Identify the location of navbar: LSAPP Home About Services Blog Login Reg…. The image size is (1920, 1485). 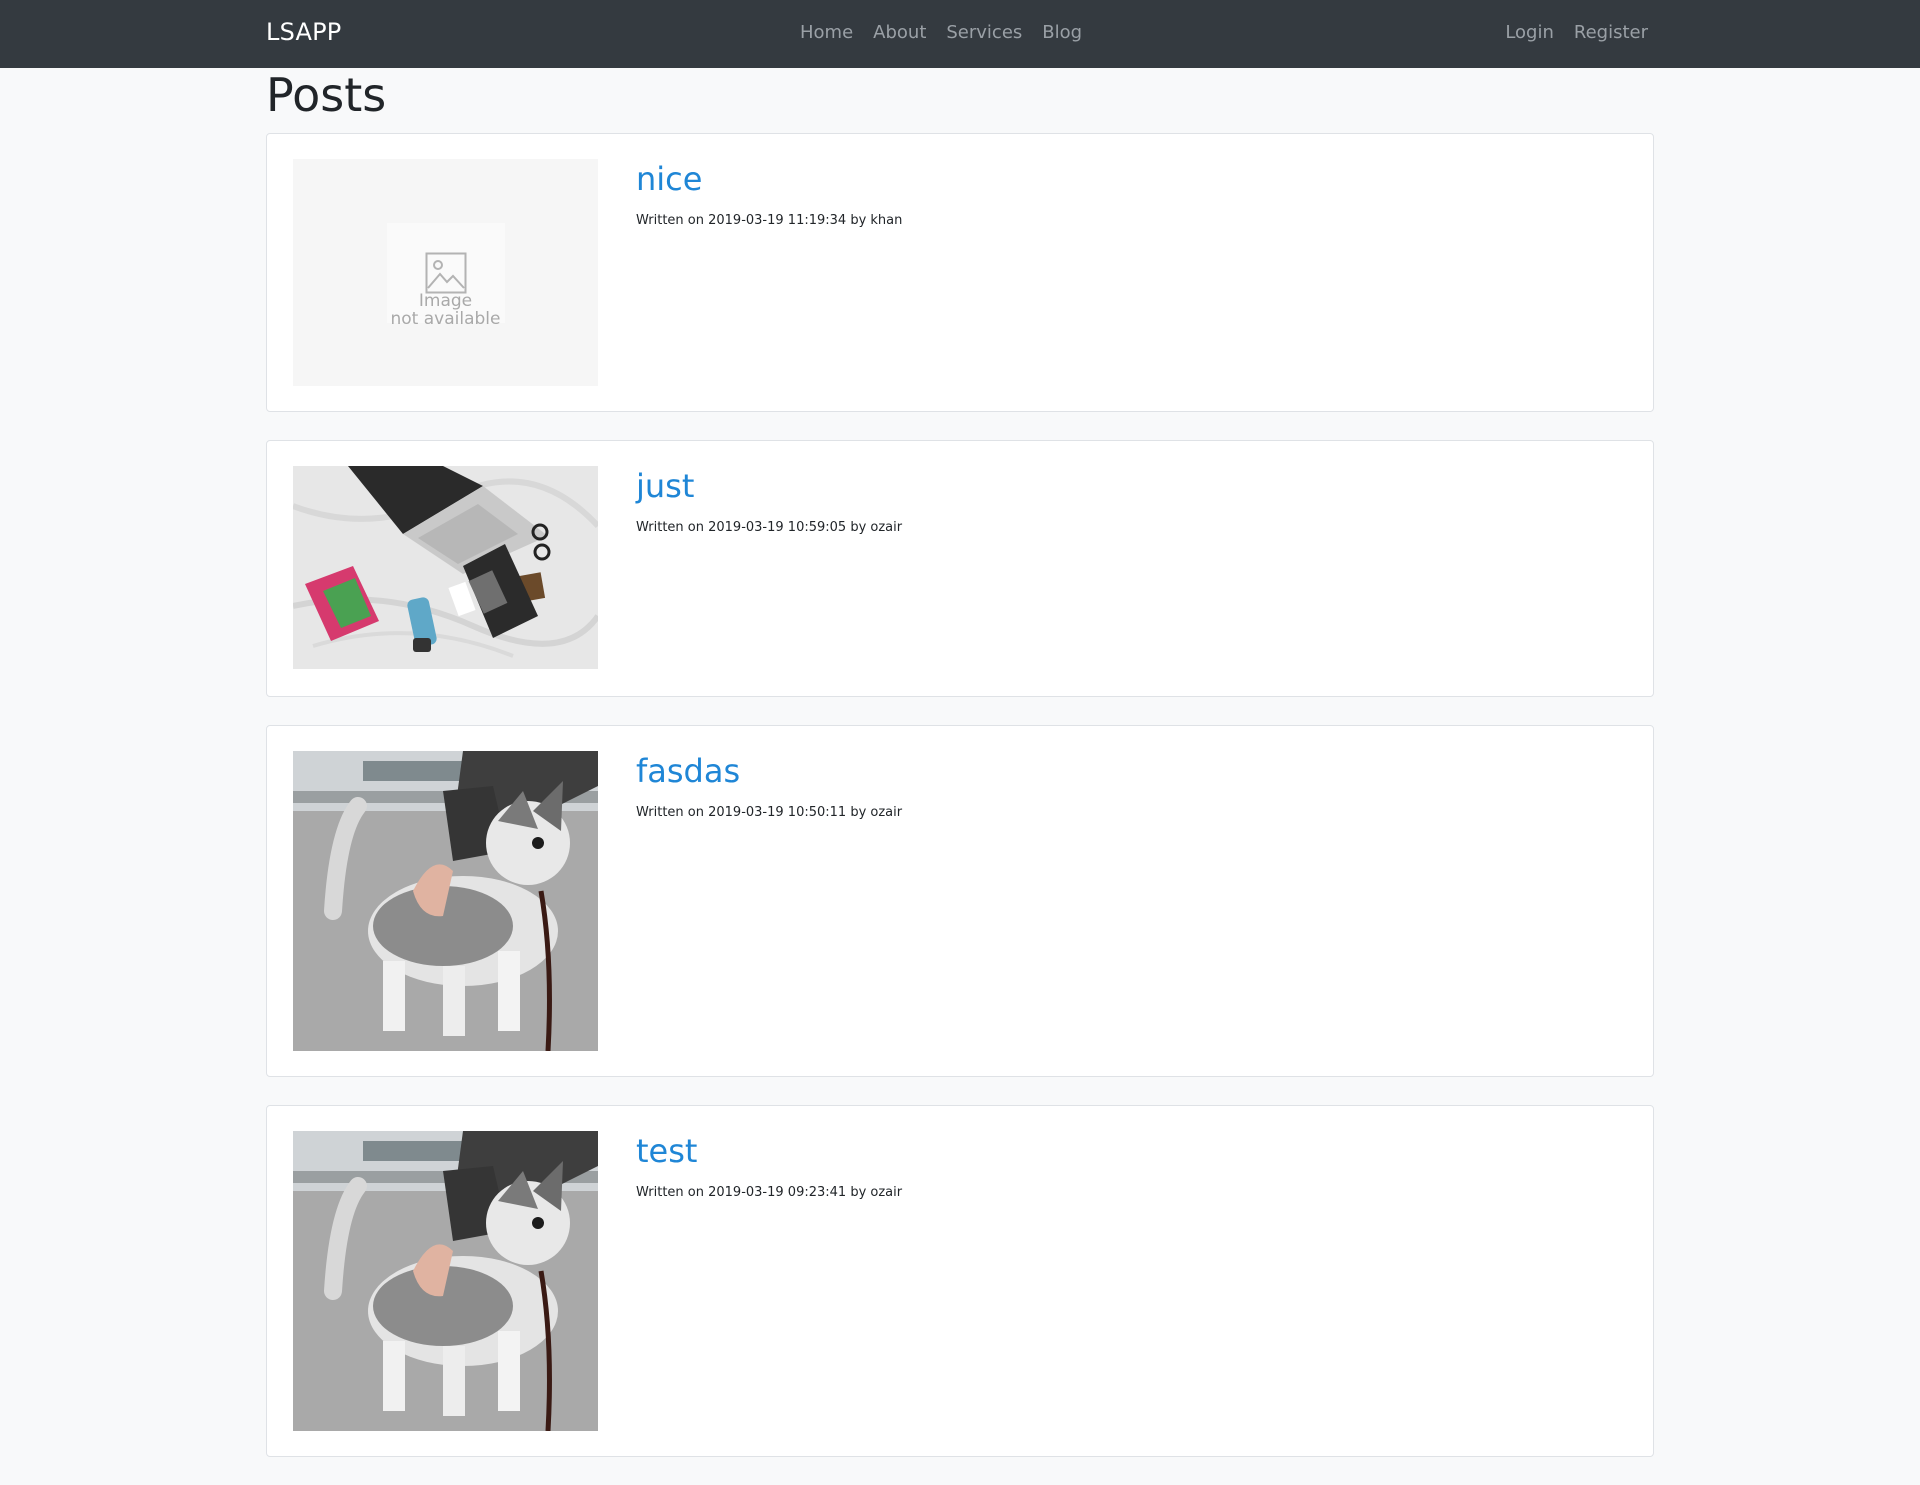
(960, 34).